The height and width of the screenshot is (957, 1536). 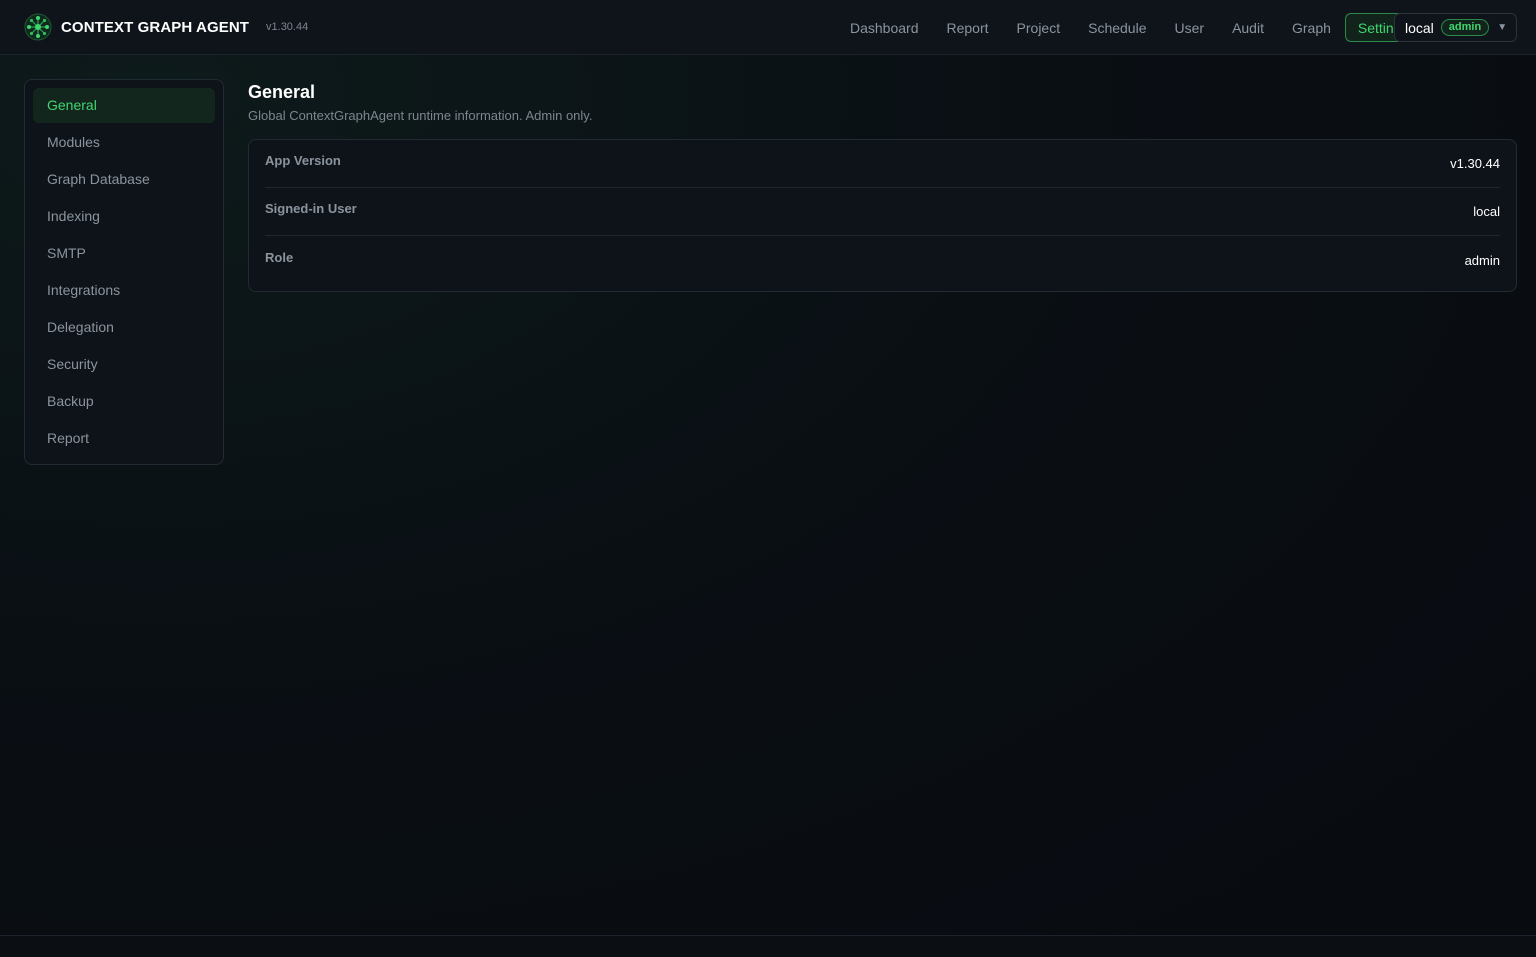 I want to click on user-name: local, so click(x=1419, y=27).